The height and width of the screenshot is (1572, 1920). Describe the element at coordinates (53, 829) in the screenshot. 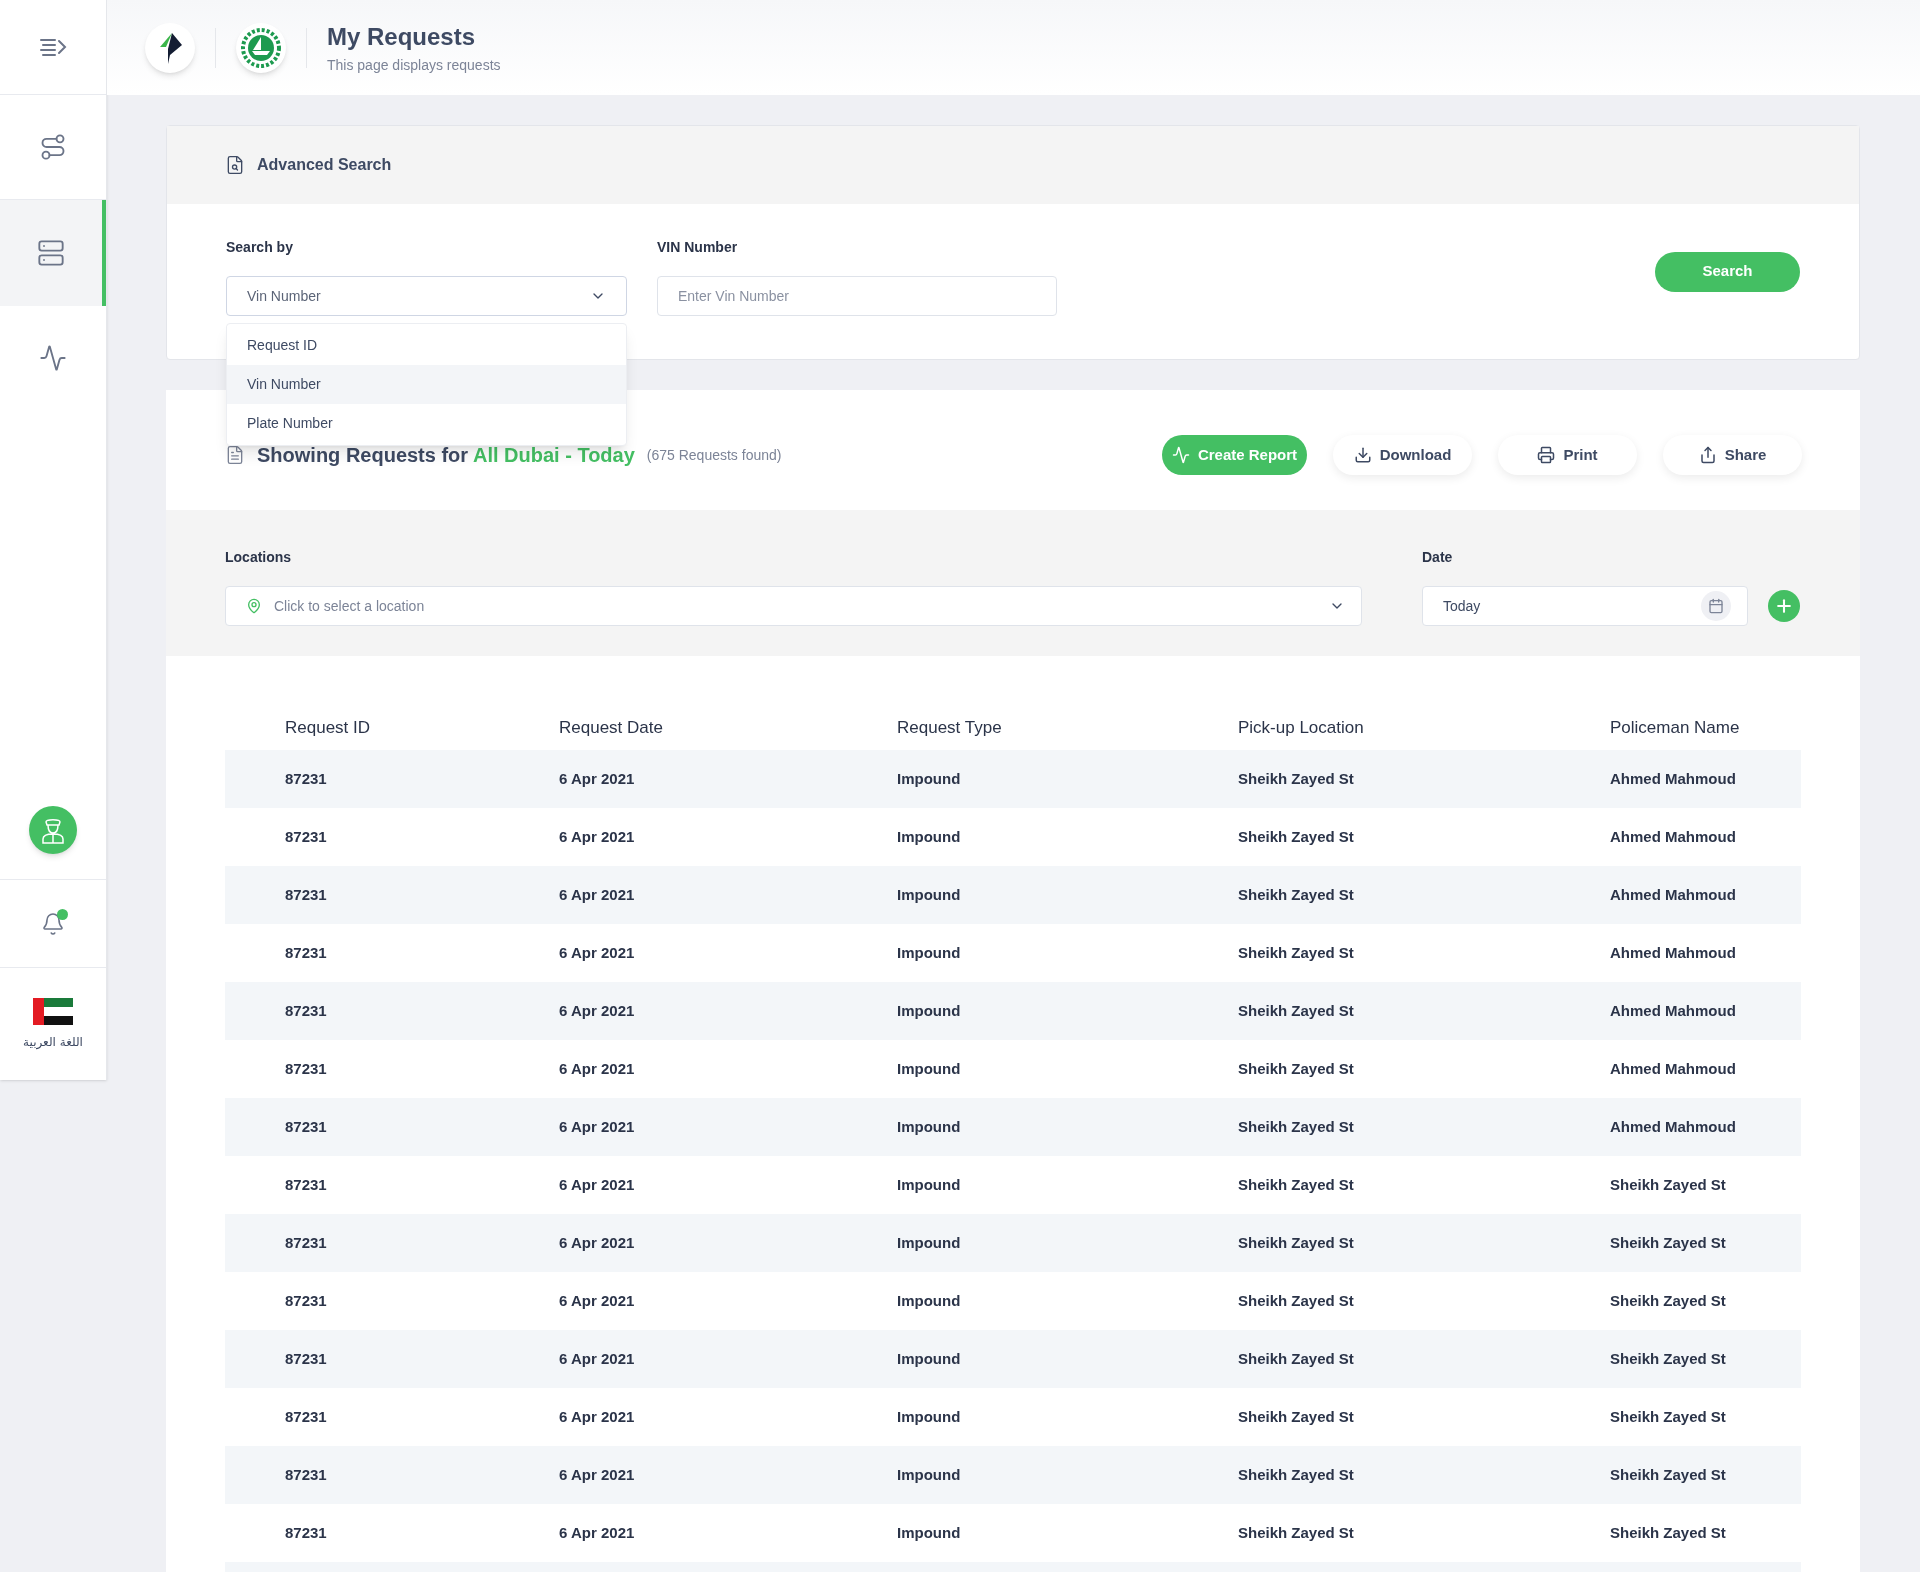

I see `avatar` at that location.